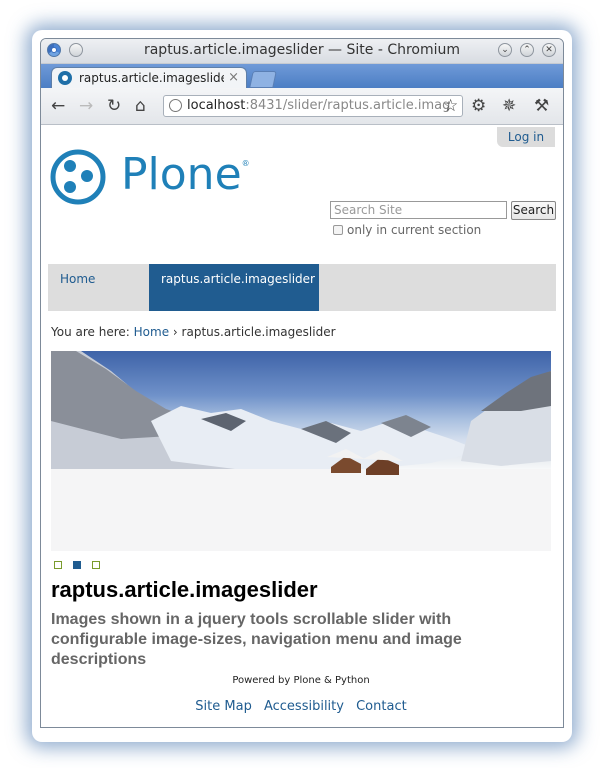 The image size is (604, 768). I want to click on wrench-icon: ⚒, so click(541, 106).